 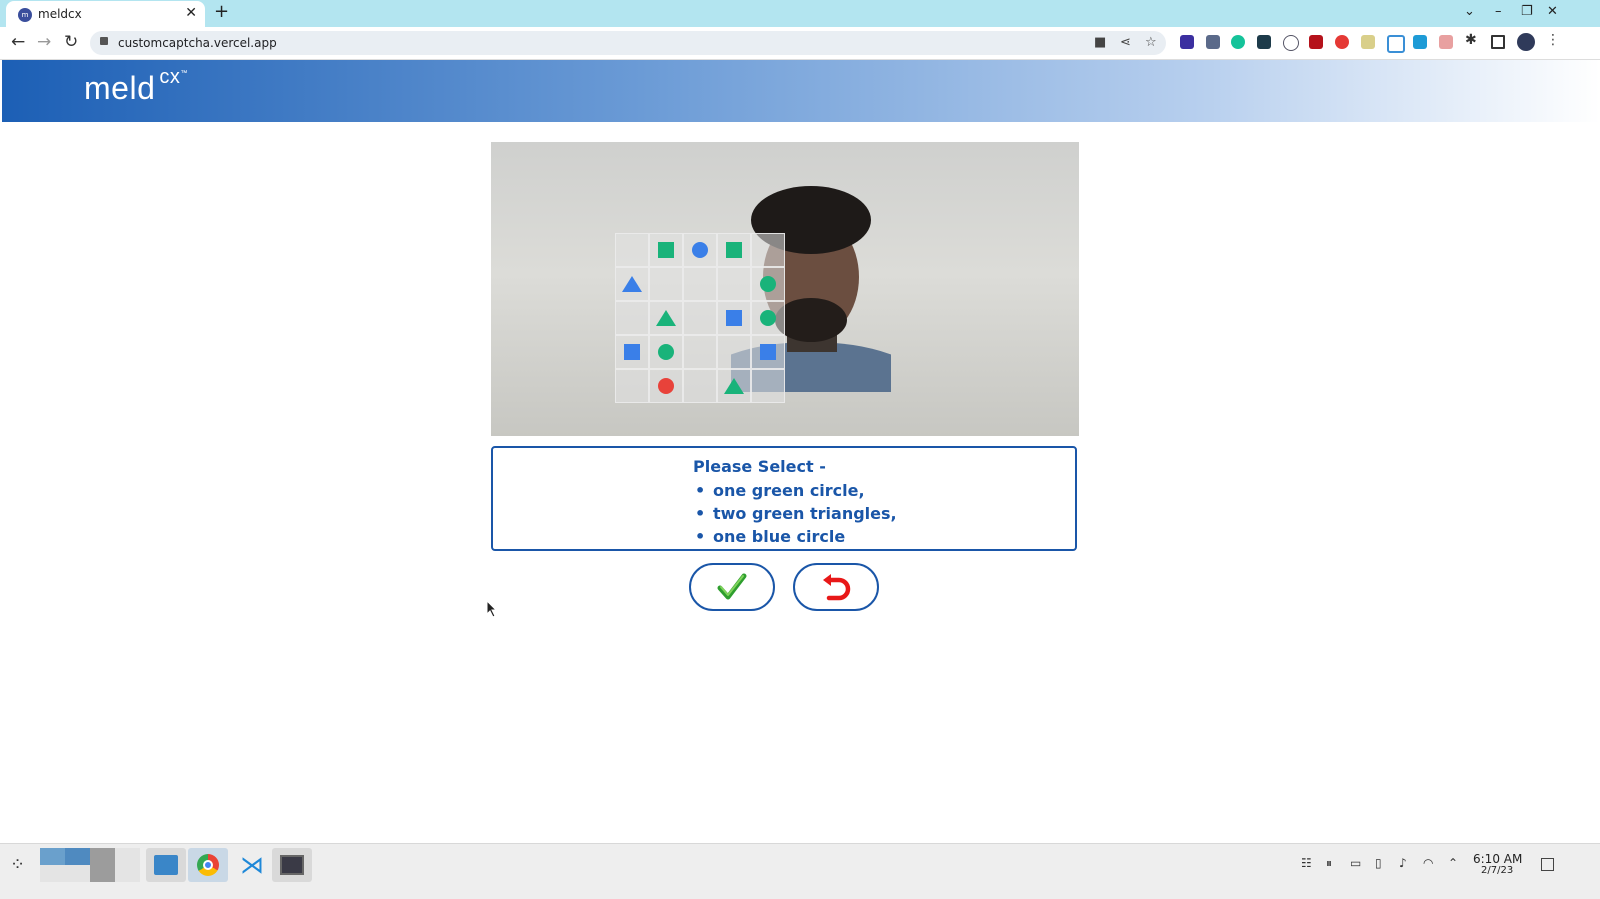 I want to click on extension-graduation-icon, so click(x=1187, y=42).